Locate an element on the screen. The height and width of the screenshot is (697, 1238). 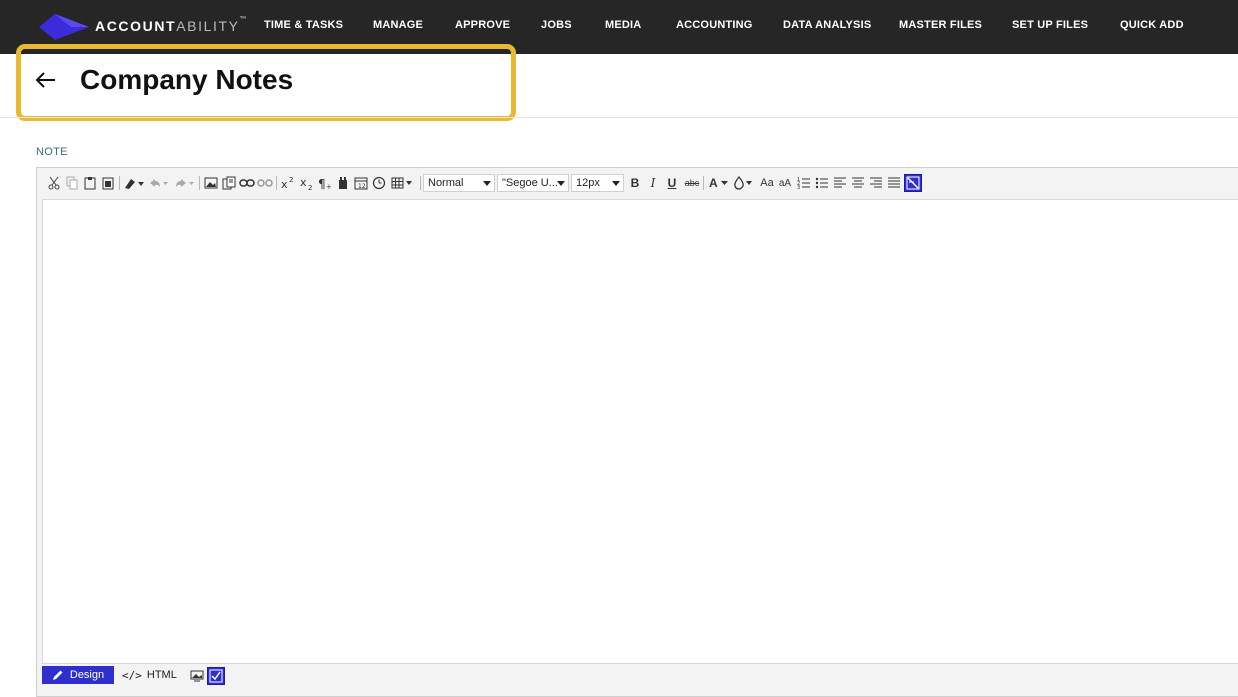
nav-manage: MANAGE is located at coordinates (398, 25).